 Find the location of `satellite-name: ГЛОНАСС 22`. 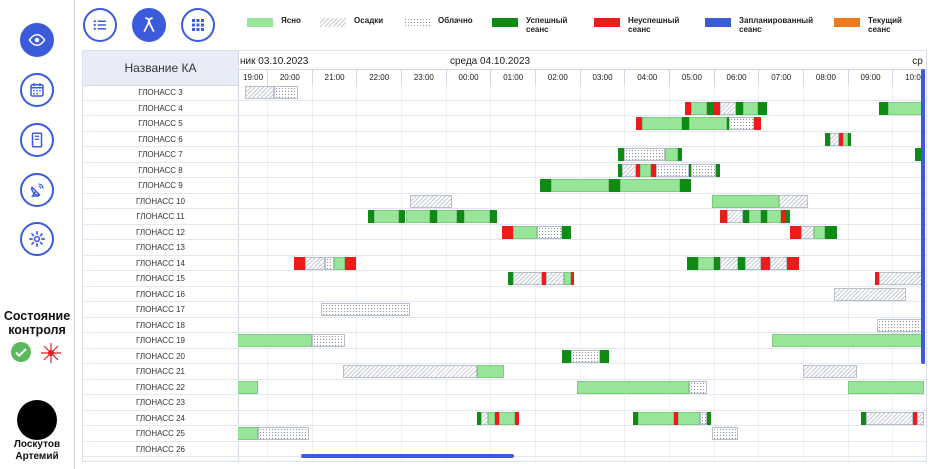

satellite-name: ГЛОНАСС 22 is located at coordinates (160, 387).